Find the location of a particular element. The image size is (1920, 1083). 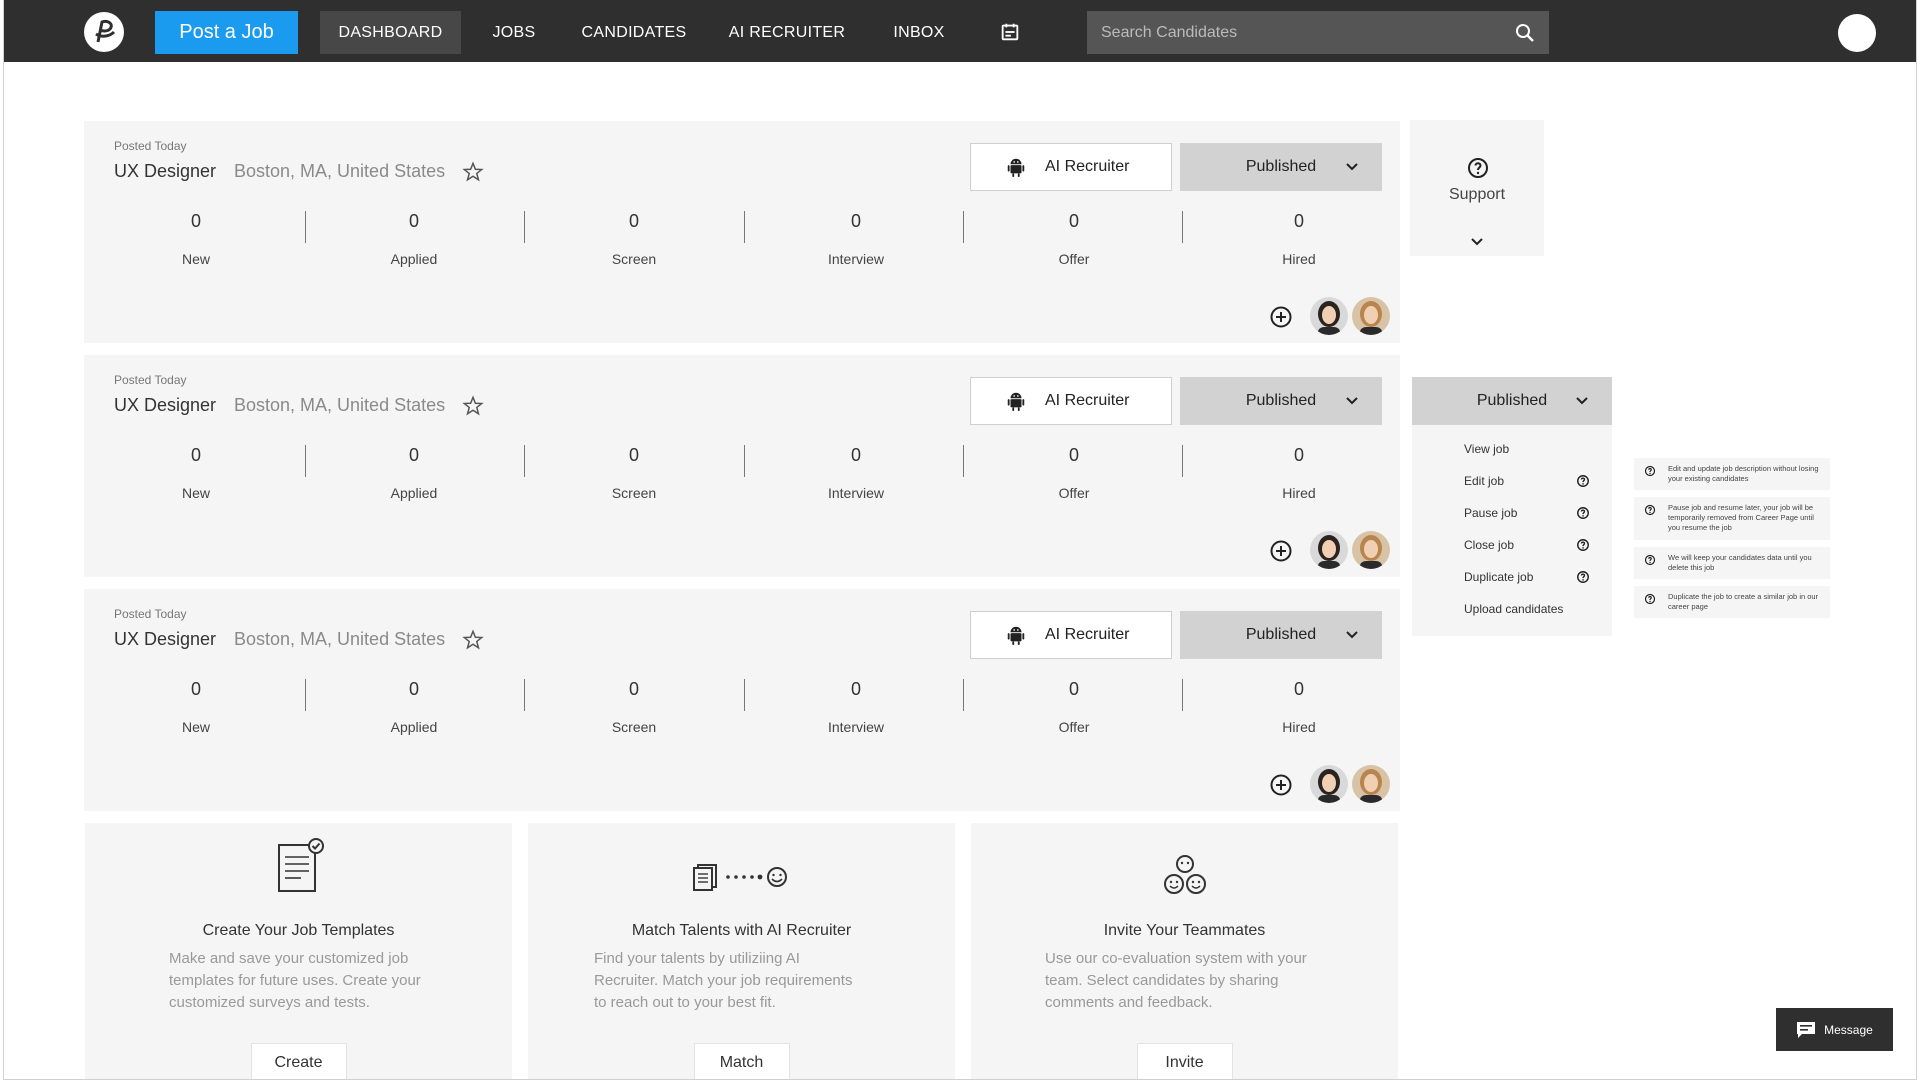

menu-item-pause-job: Pause job is located at coordinates (1490, 513).